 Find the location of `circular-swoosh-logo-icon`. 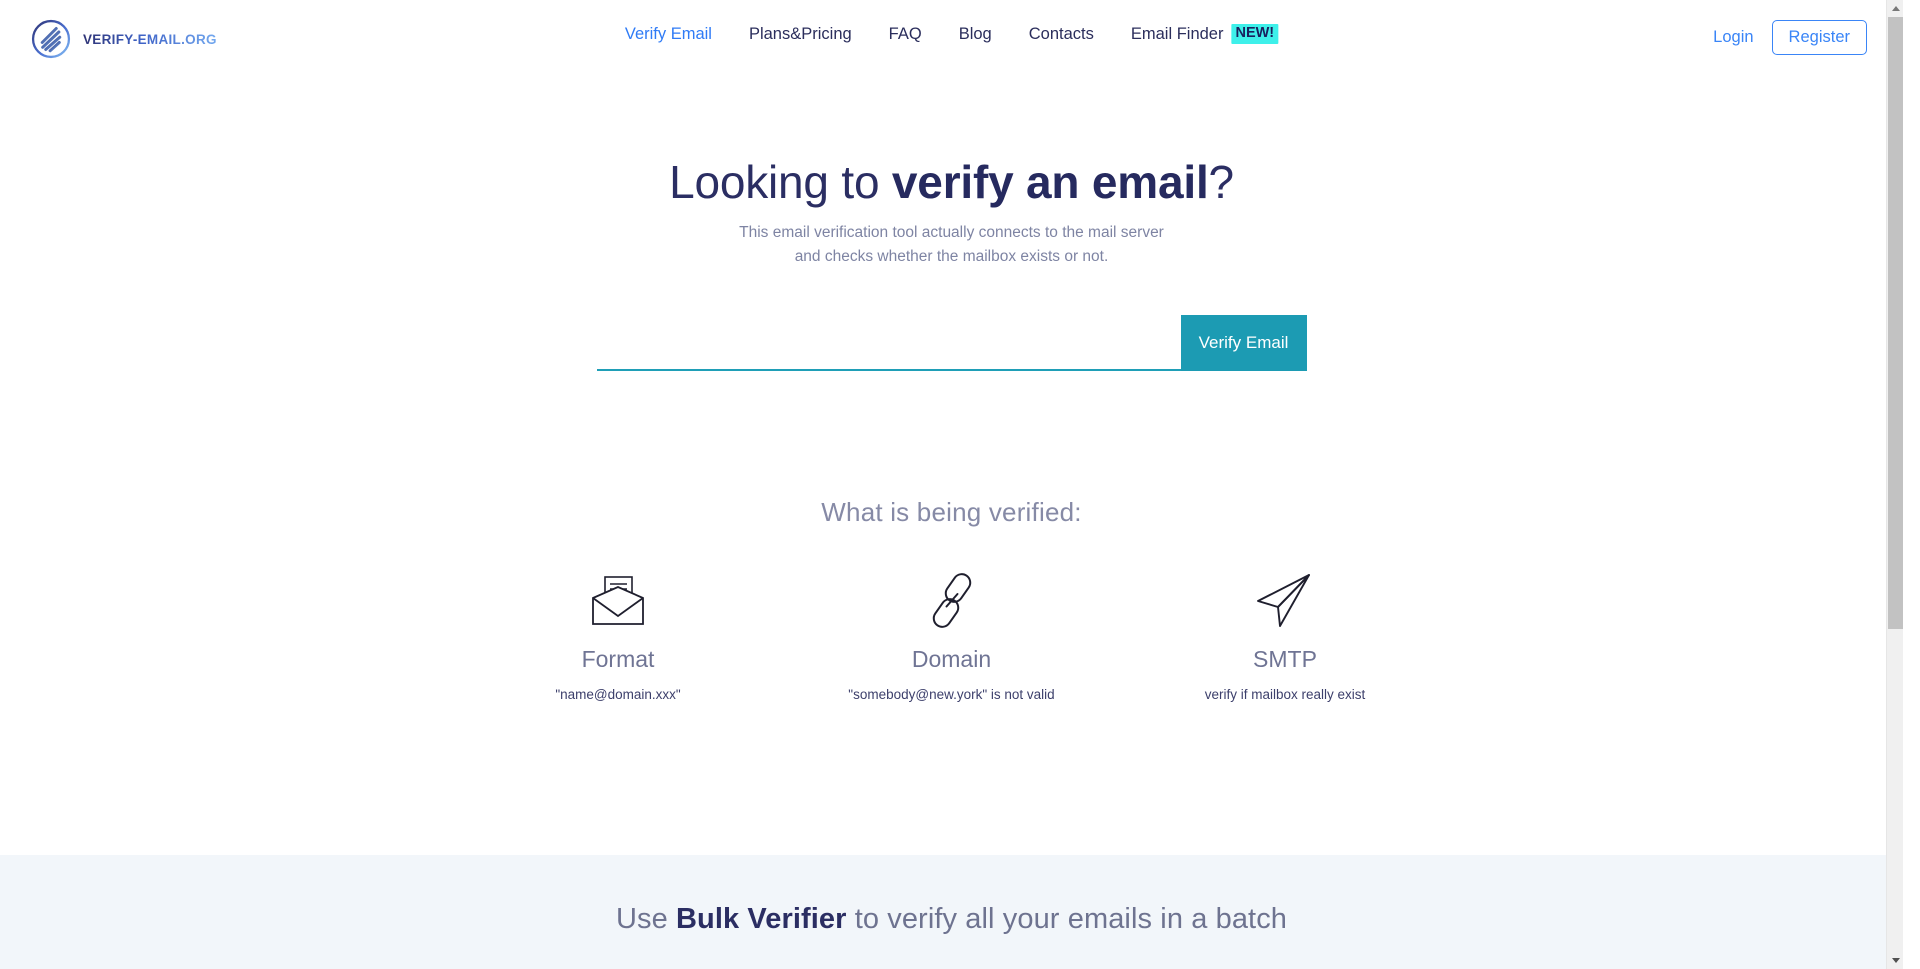

circular-swoosh-logo-icon is located at coordinates (51, 39).